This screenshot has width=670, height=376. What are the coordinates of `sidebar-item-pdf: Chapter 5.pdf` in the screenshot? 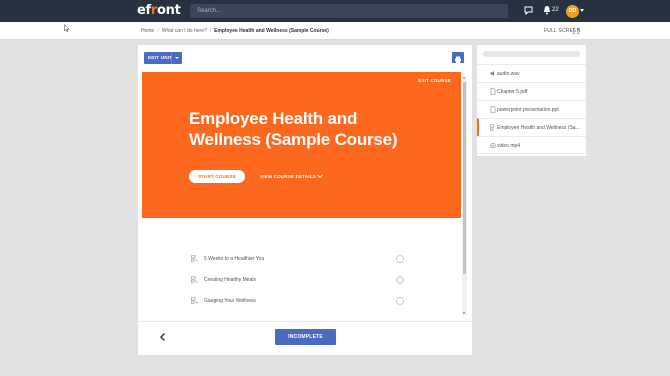 It's located at (531, 91).